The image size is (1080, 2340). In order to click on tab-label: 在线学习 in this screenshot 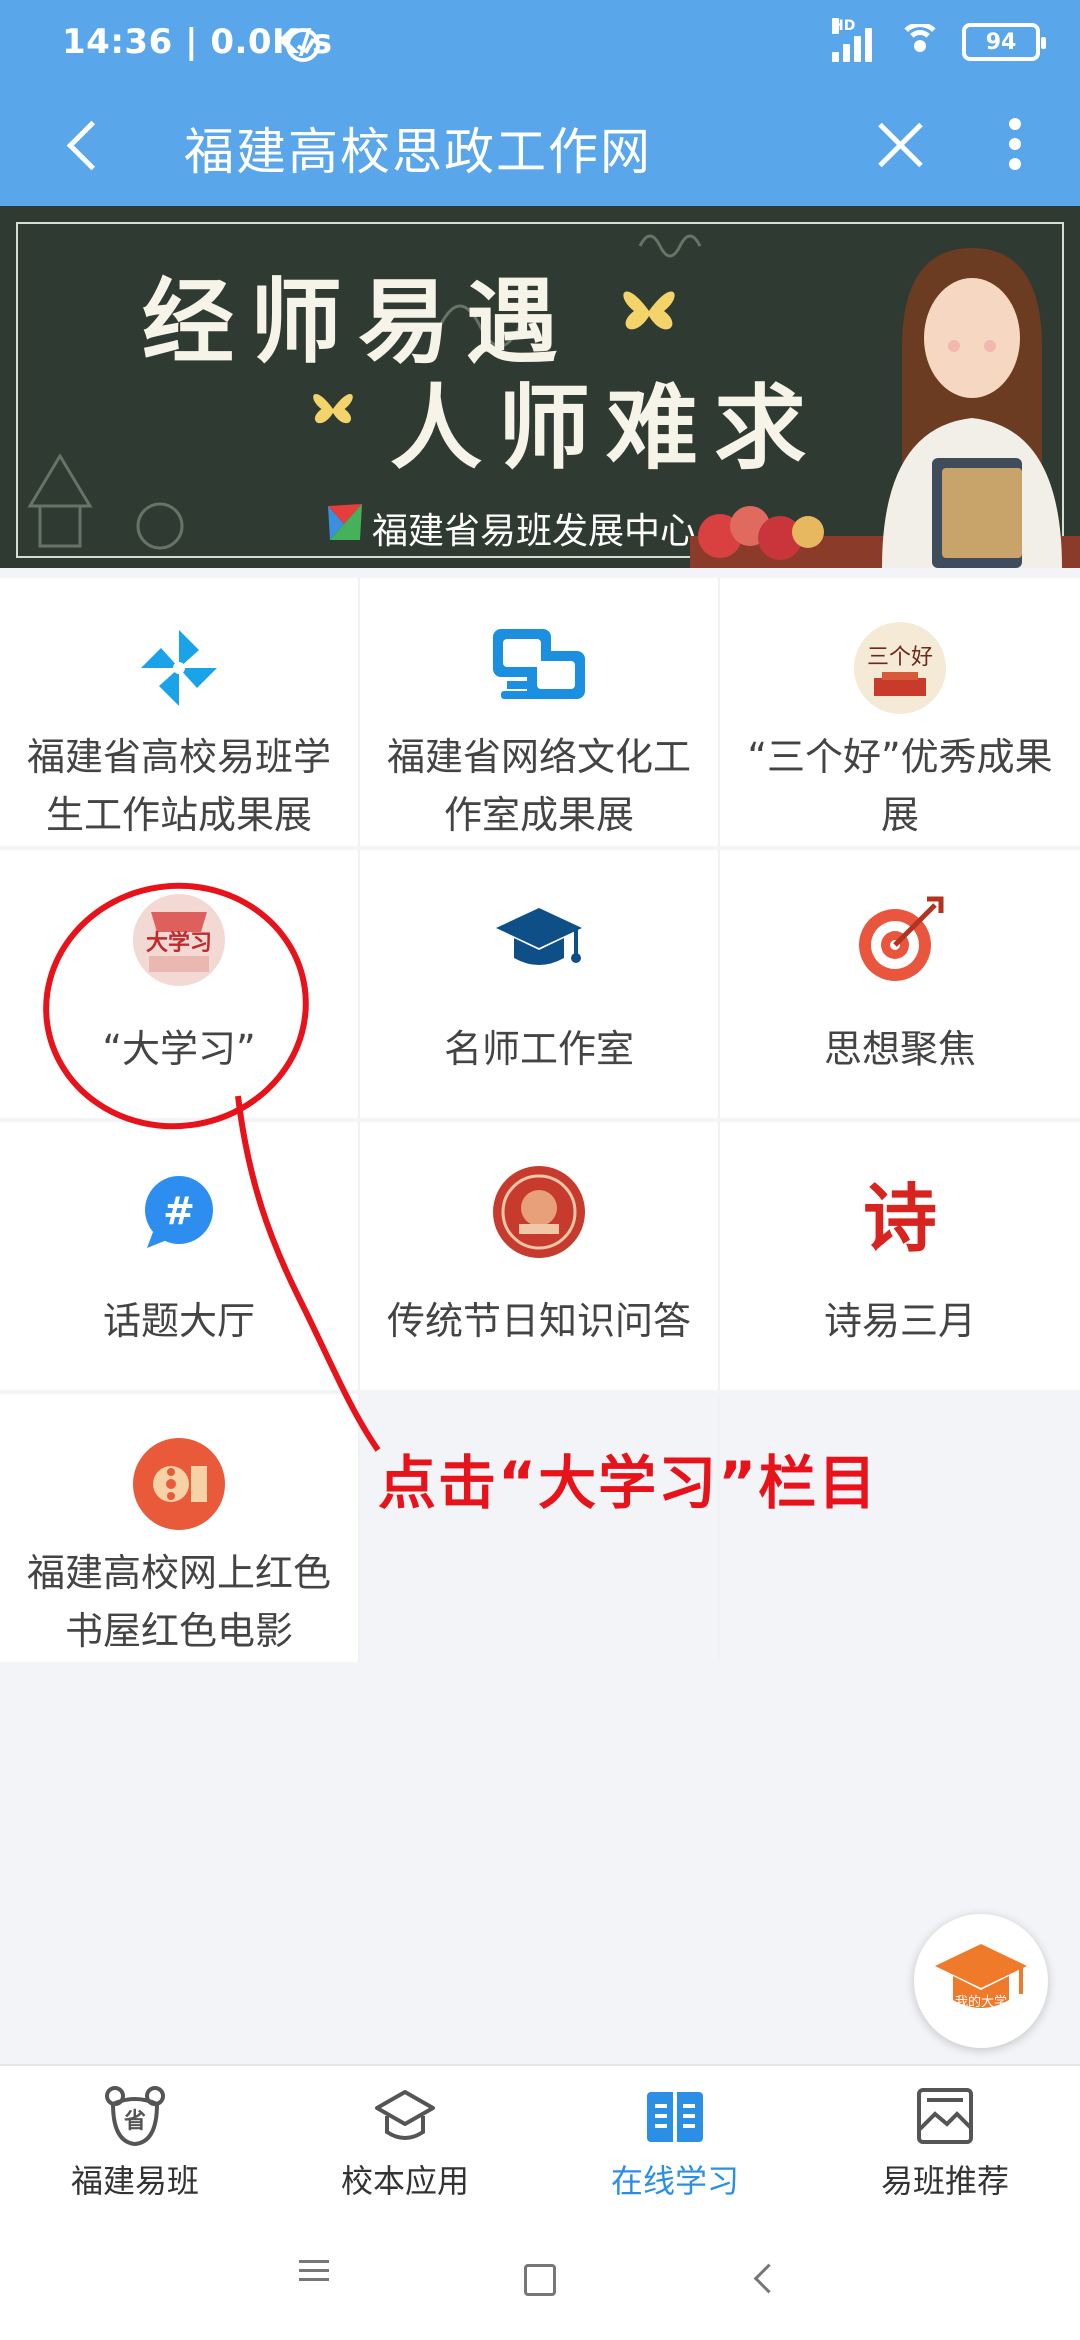, I will do `click(674, 2181)`.